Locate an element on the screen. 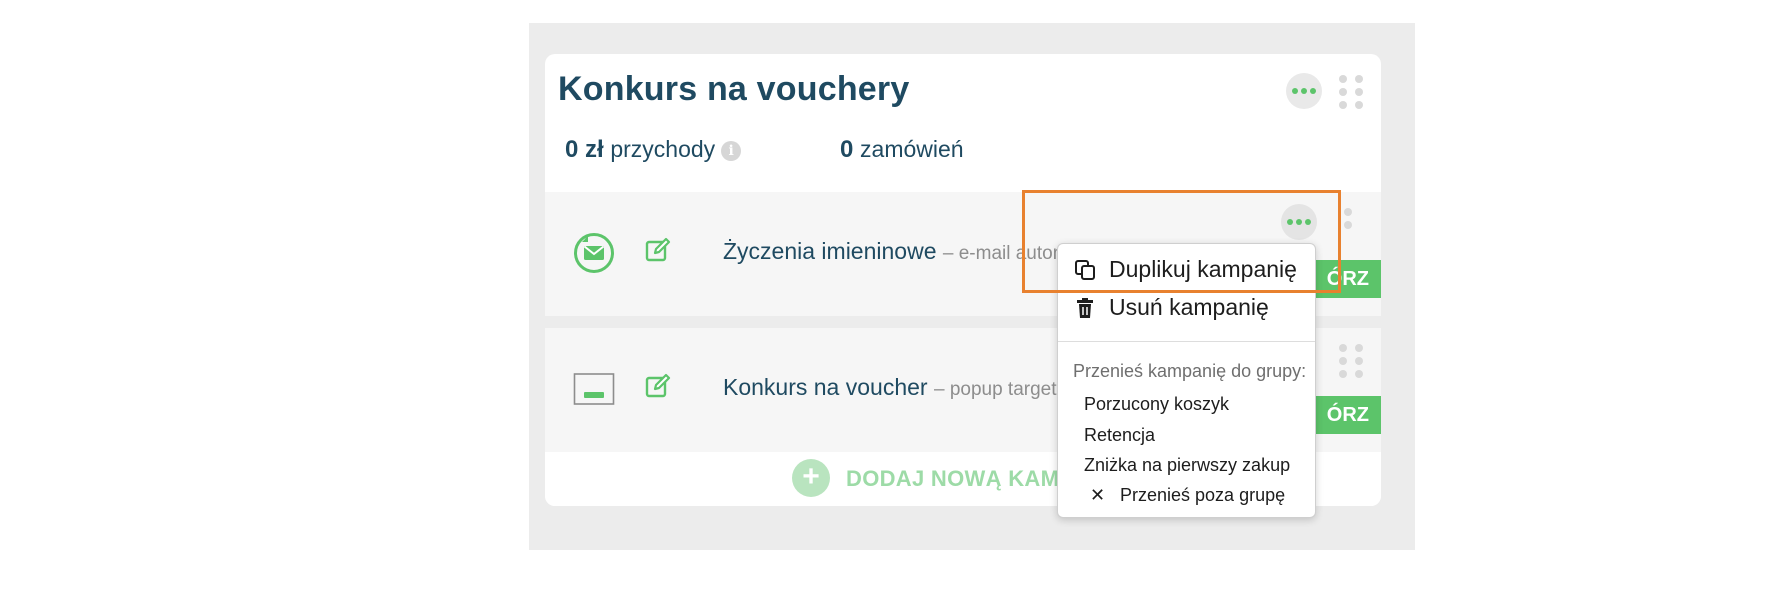  menu-divider is located at coordinates (1186, 341).